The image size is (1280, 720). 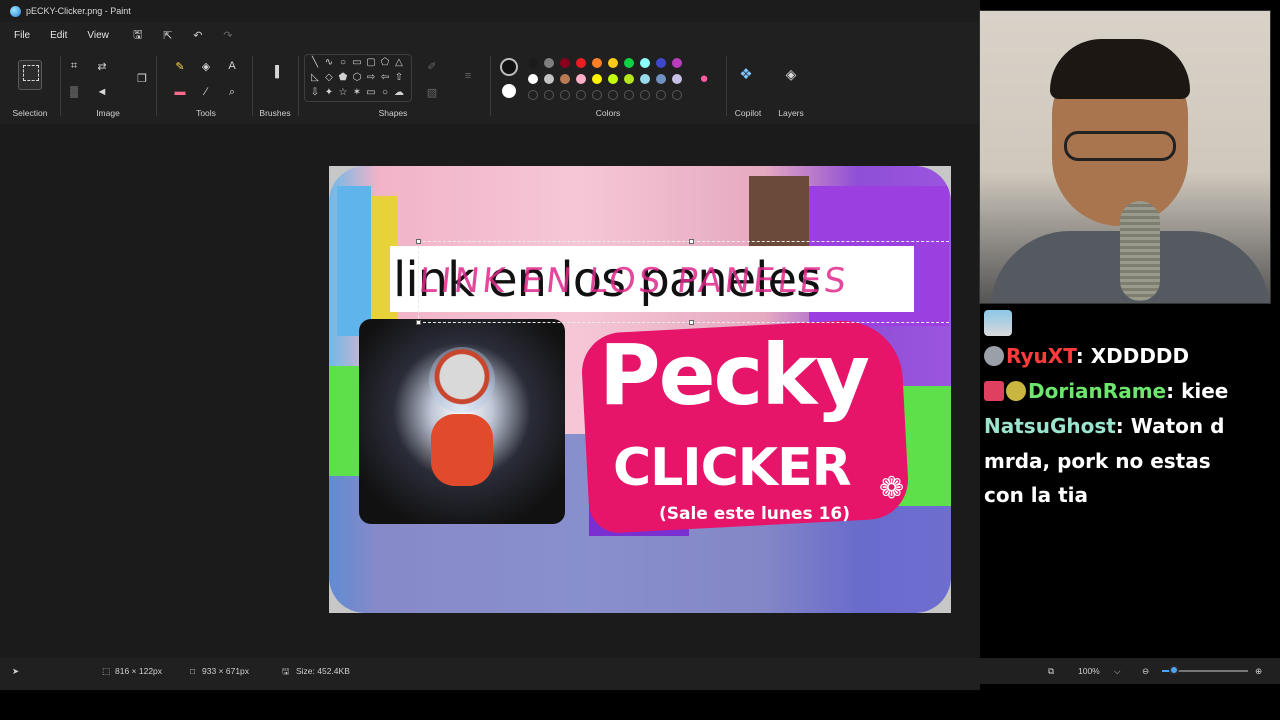 What do you see at coordinates (168, 35) in the screenshot?
I see `share-icon: ⇱` at bounding box center [168, 35].